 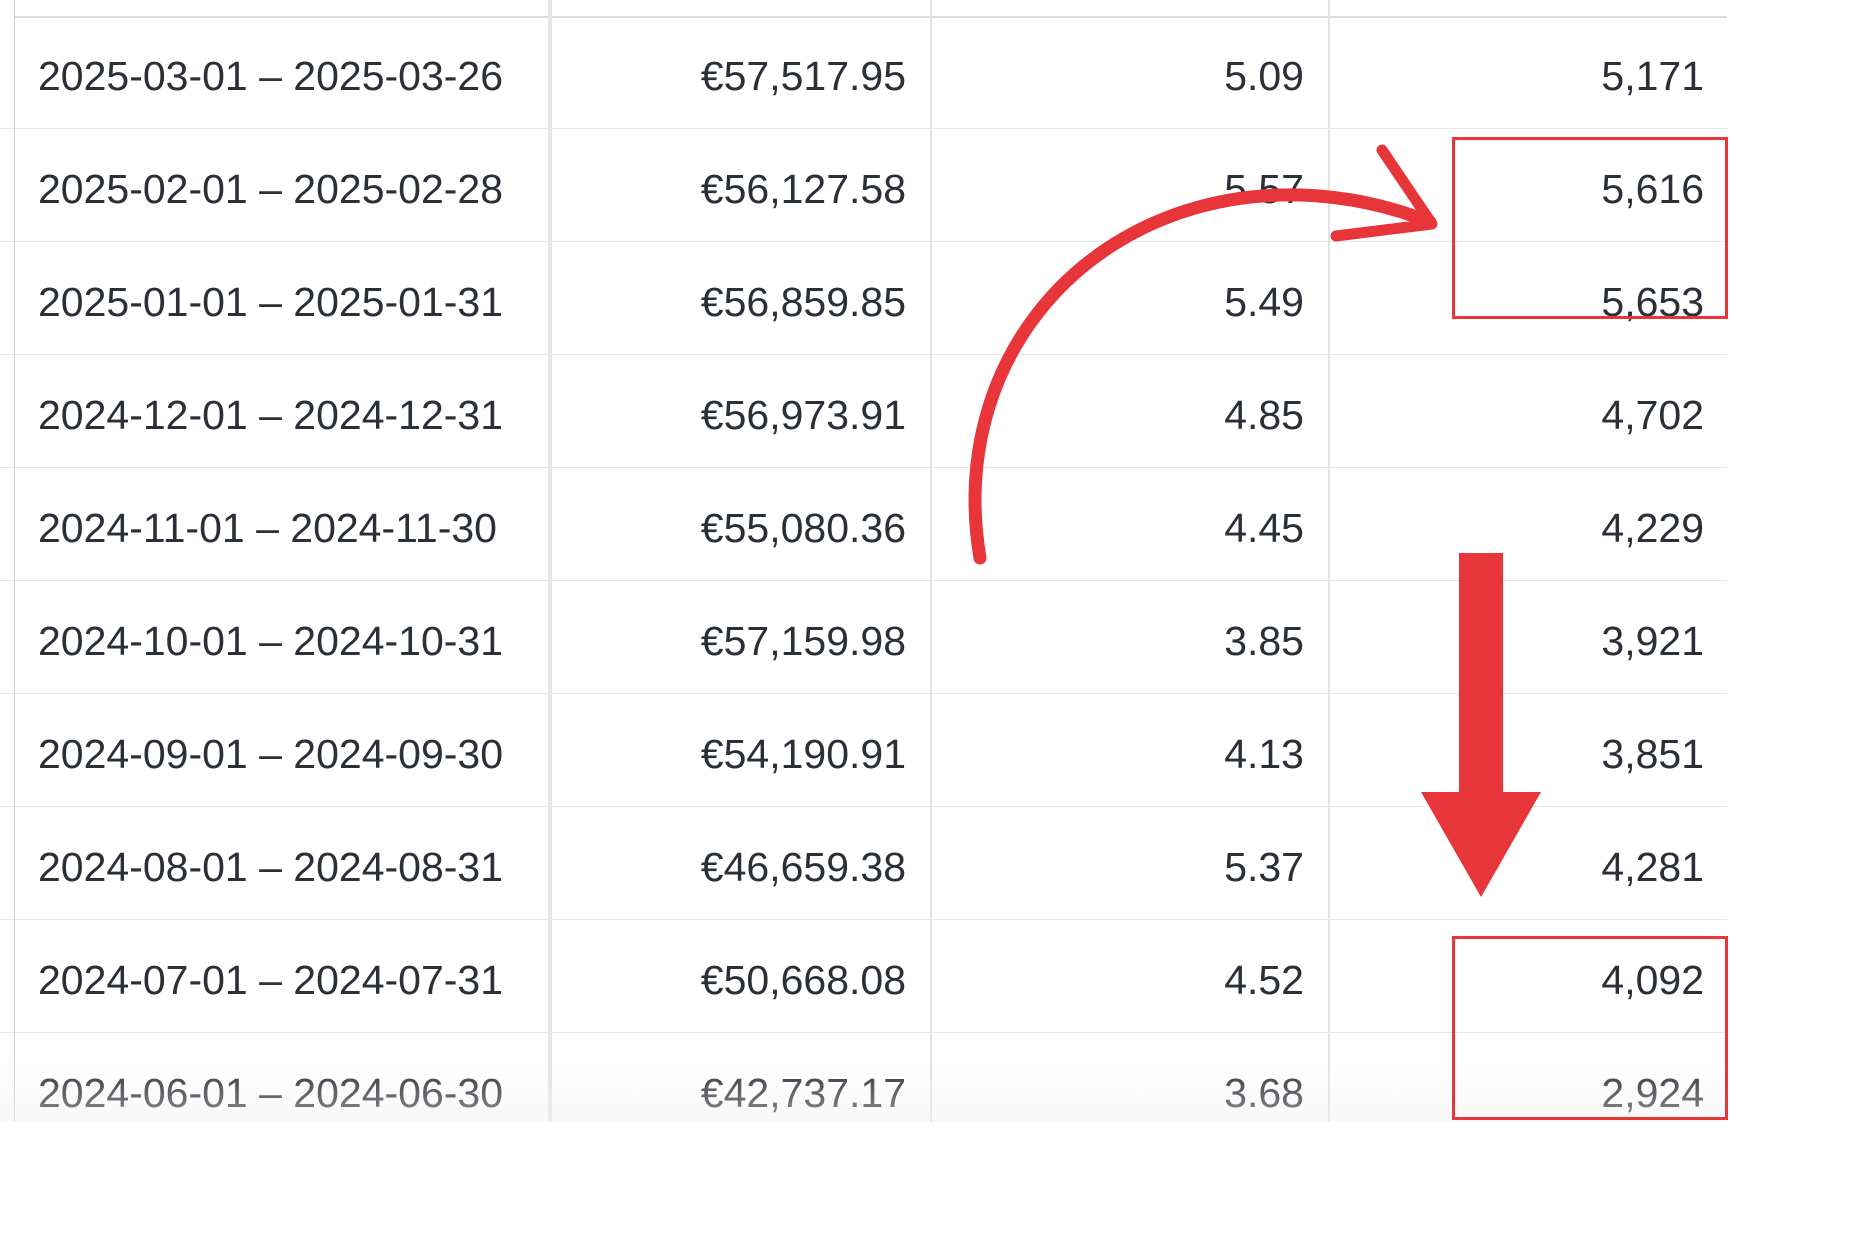 What do you see at coordinates (271, 302) in the screenshot?
I see `date-range-cell: 2025-01-01 – 2025-01-31` at bounding box center [271, 302].